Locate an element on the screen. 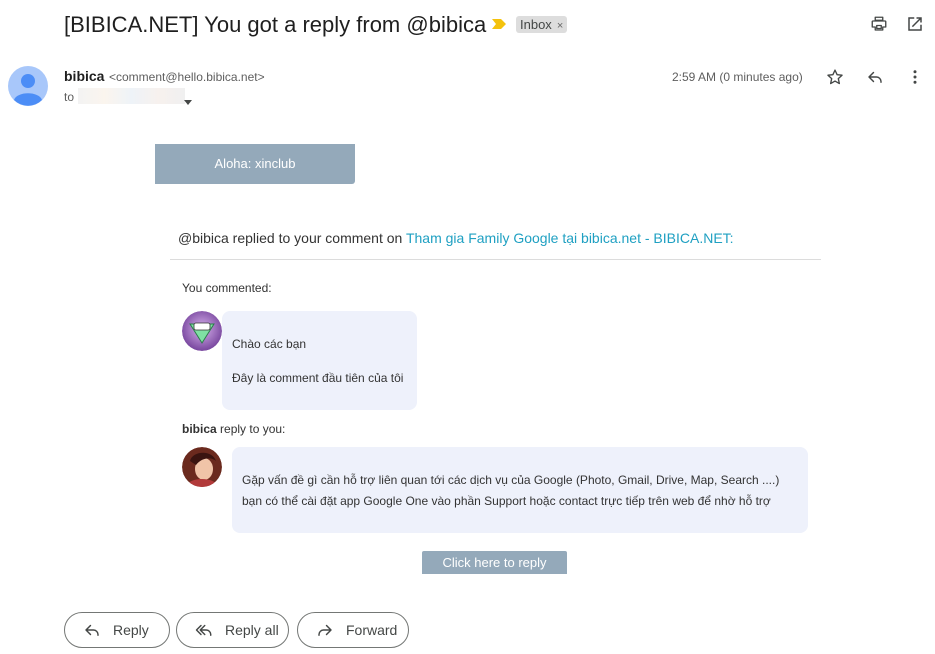  star-icon is located at coordinates (835, 79).